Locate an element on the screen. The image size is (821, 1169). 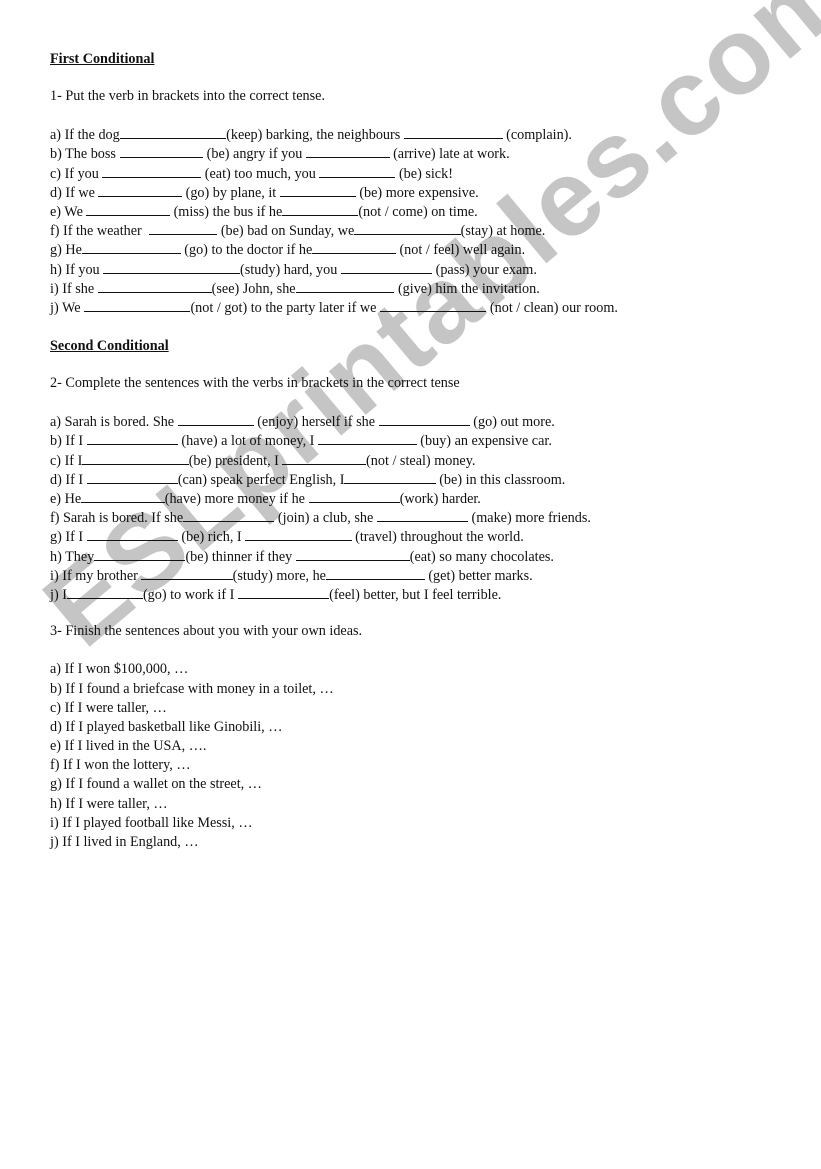
sentence-text: (eat) too much, you is located at coordinates (260, 173).